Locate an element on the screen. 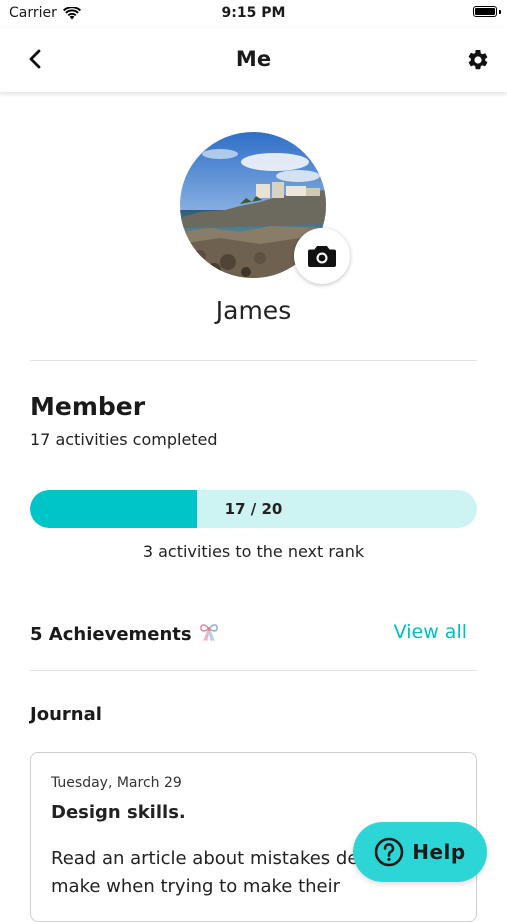 The width and height of the screenshot is (507, 922). help-button: Help is located at coordinates (420, 852).